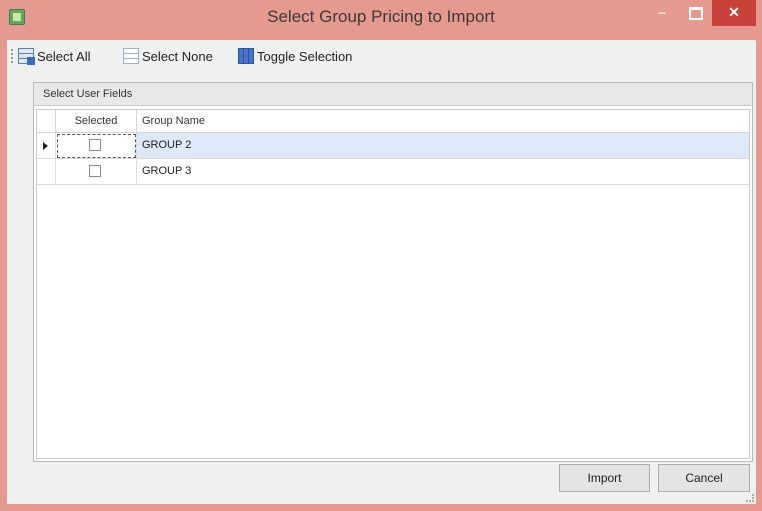  What do you see at coordinates (443, 121) in the screenshot?
I see `column-header-group-name: Group Name` at bounding box center [443, 121].